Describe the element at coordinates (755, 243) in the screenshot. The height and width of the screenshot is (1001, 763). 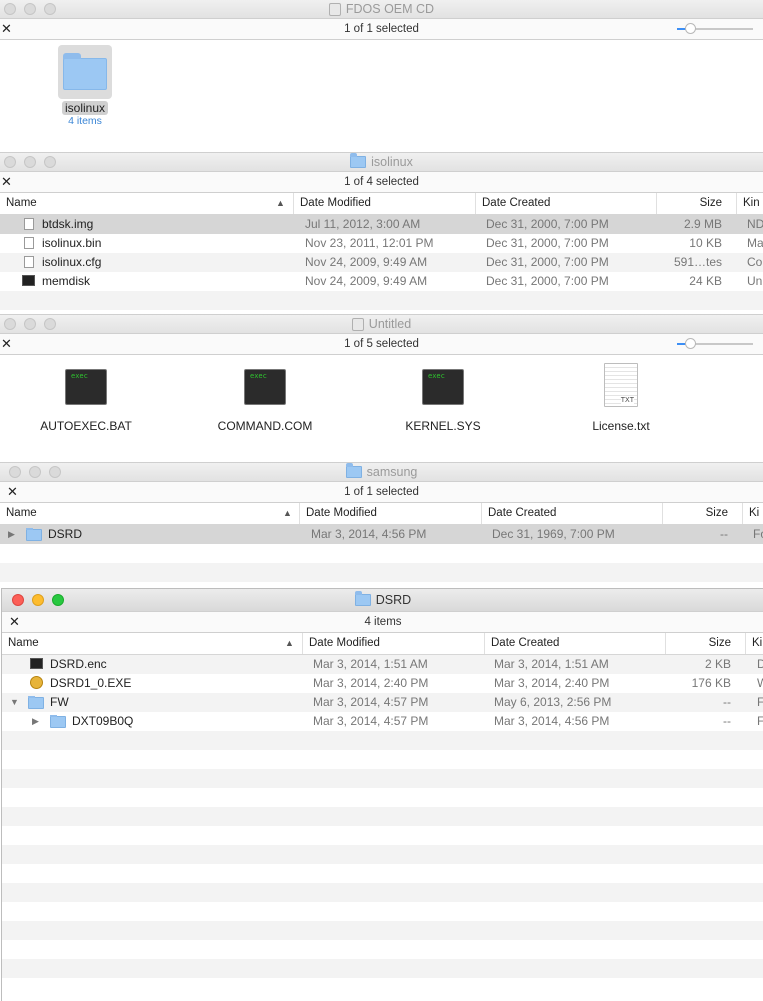
I see `file-kind: Ma` at that location.